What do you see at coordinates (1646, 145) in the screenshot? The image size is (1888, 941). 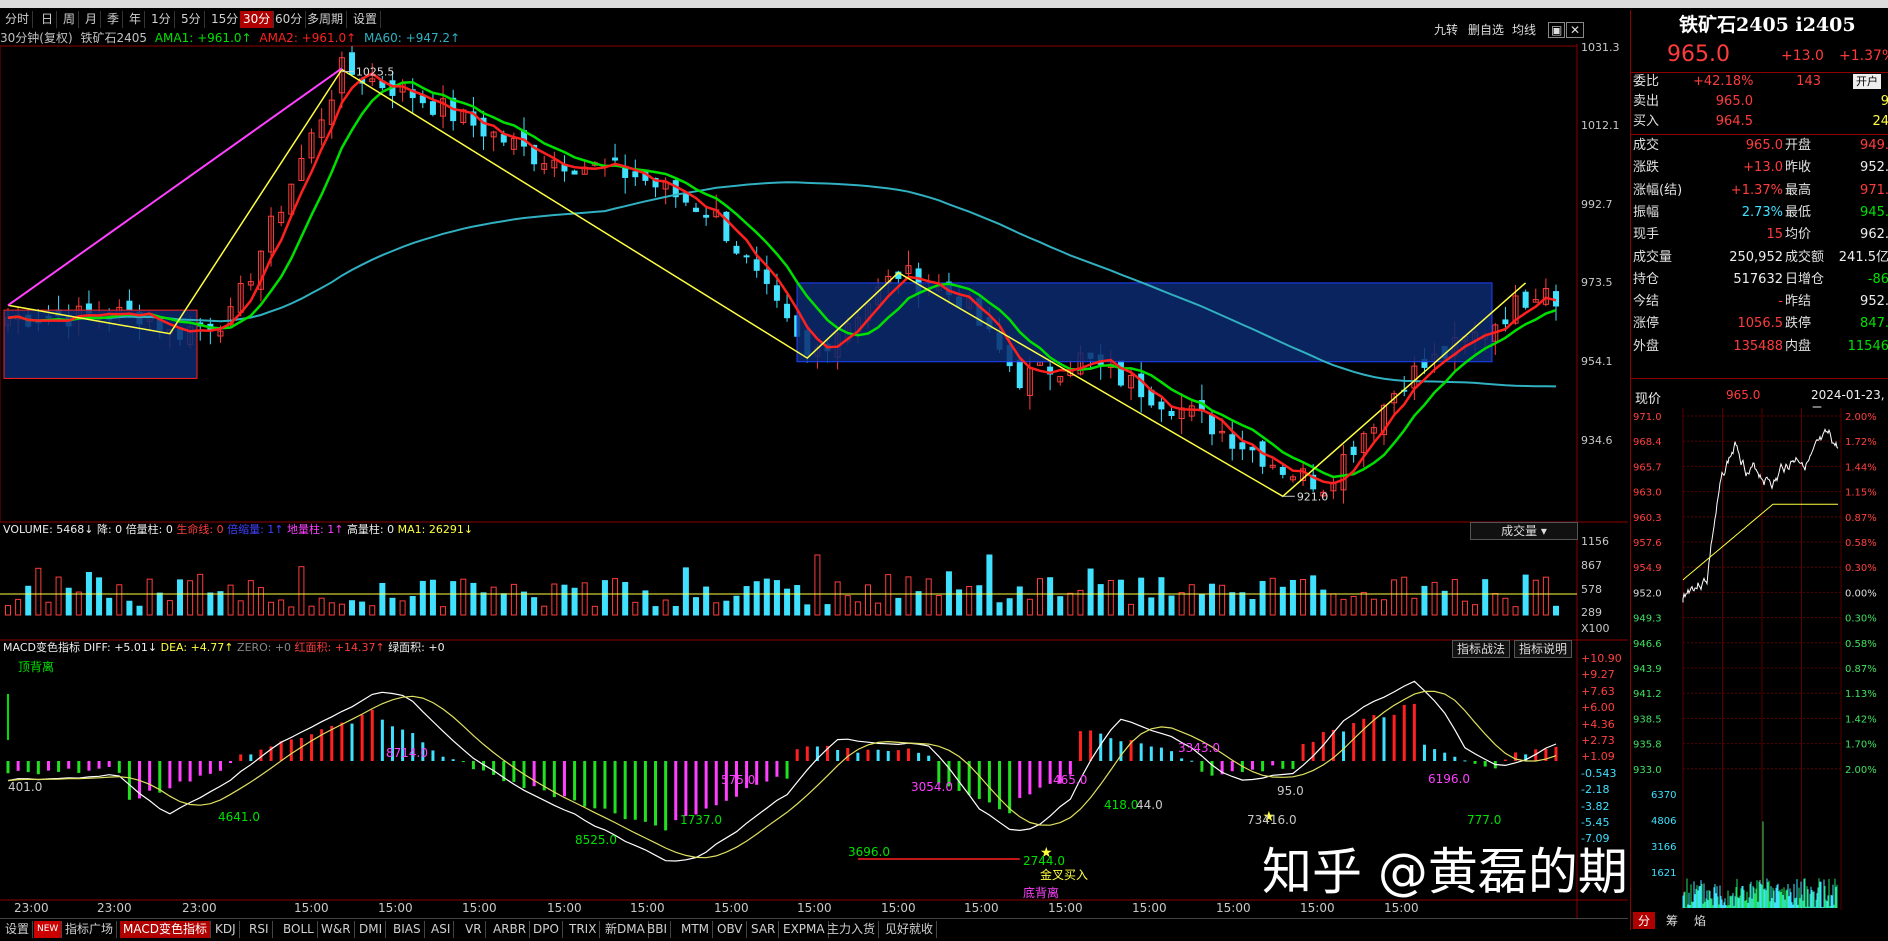 I see `quote-row-label: 成交` at bounding box center [1646, 145].